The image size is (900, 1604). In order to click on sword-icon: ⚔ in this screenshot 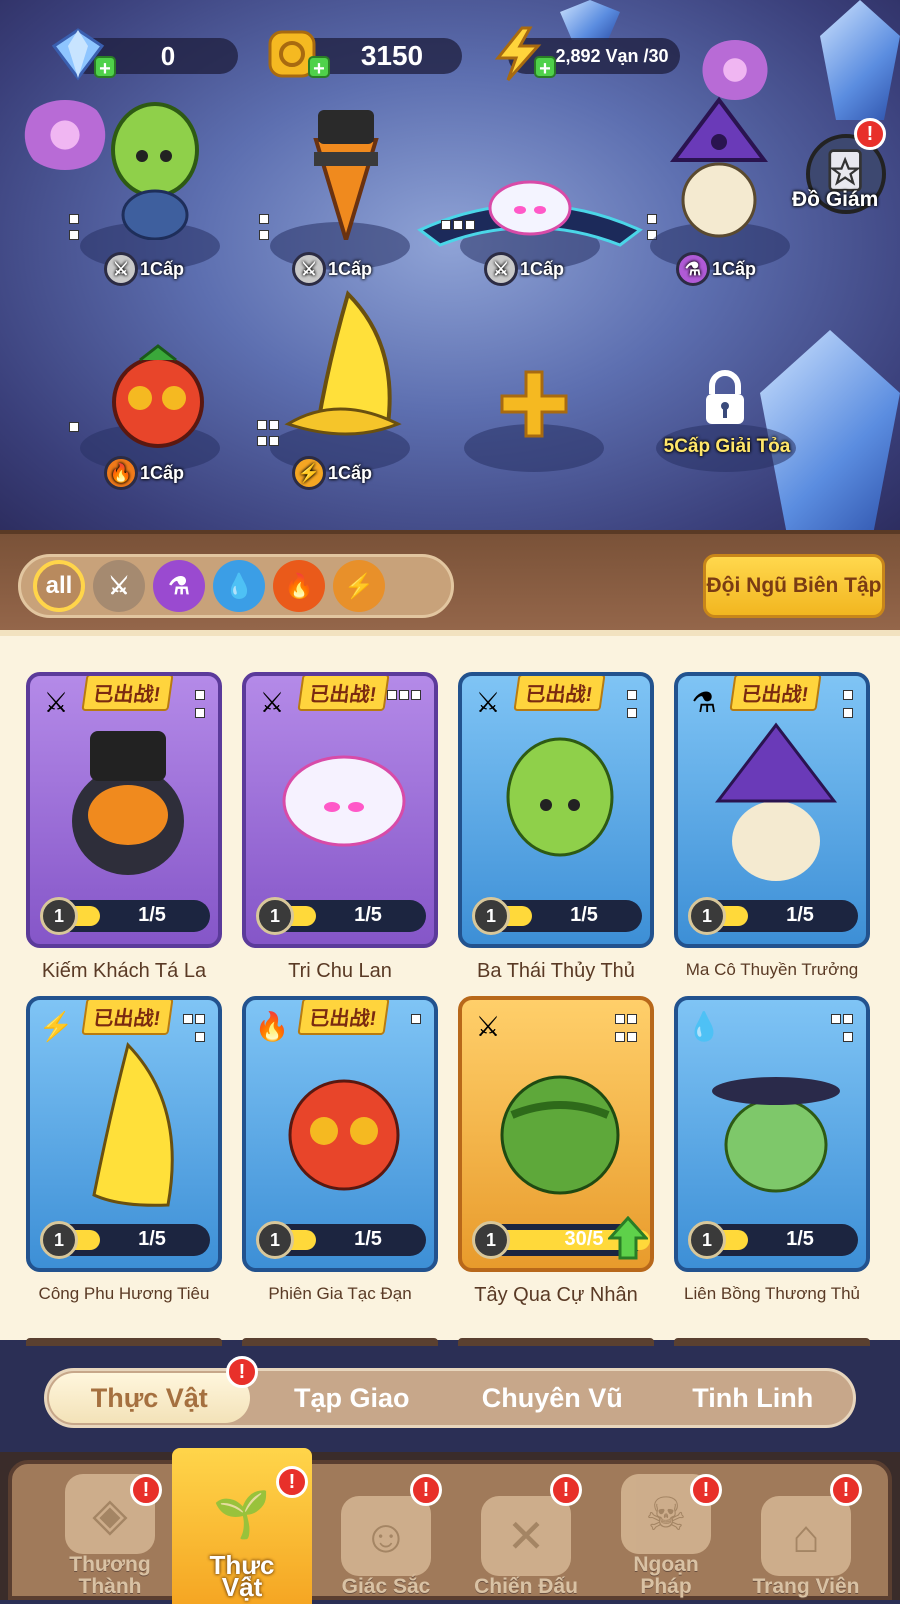, I will do `click(121, 269)`.